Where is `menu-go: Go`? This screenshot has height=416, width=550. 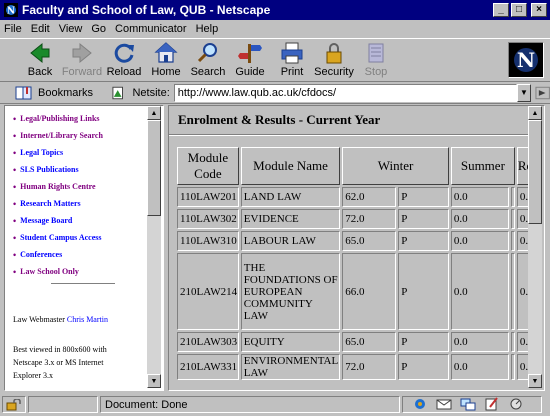 menu-go: Go is located at coordinates (98, 29).